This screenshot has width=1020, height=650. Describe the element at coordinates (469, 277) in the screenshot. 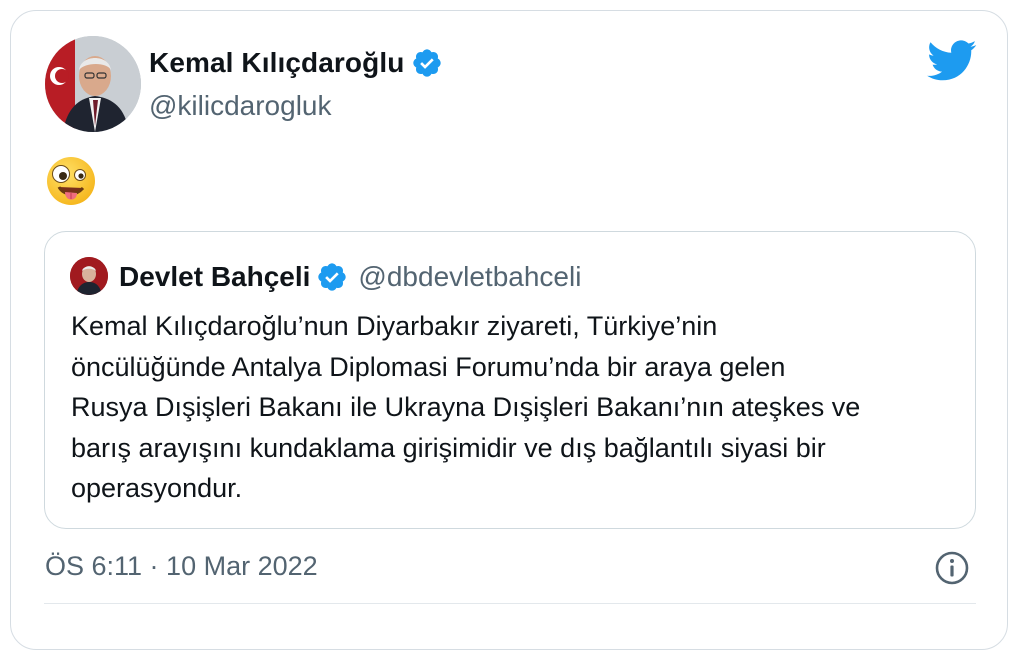

I see `quoted-author-handle: @dbdevletbahceli` at that location.